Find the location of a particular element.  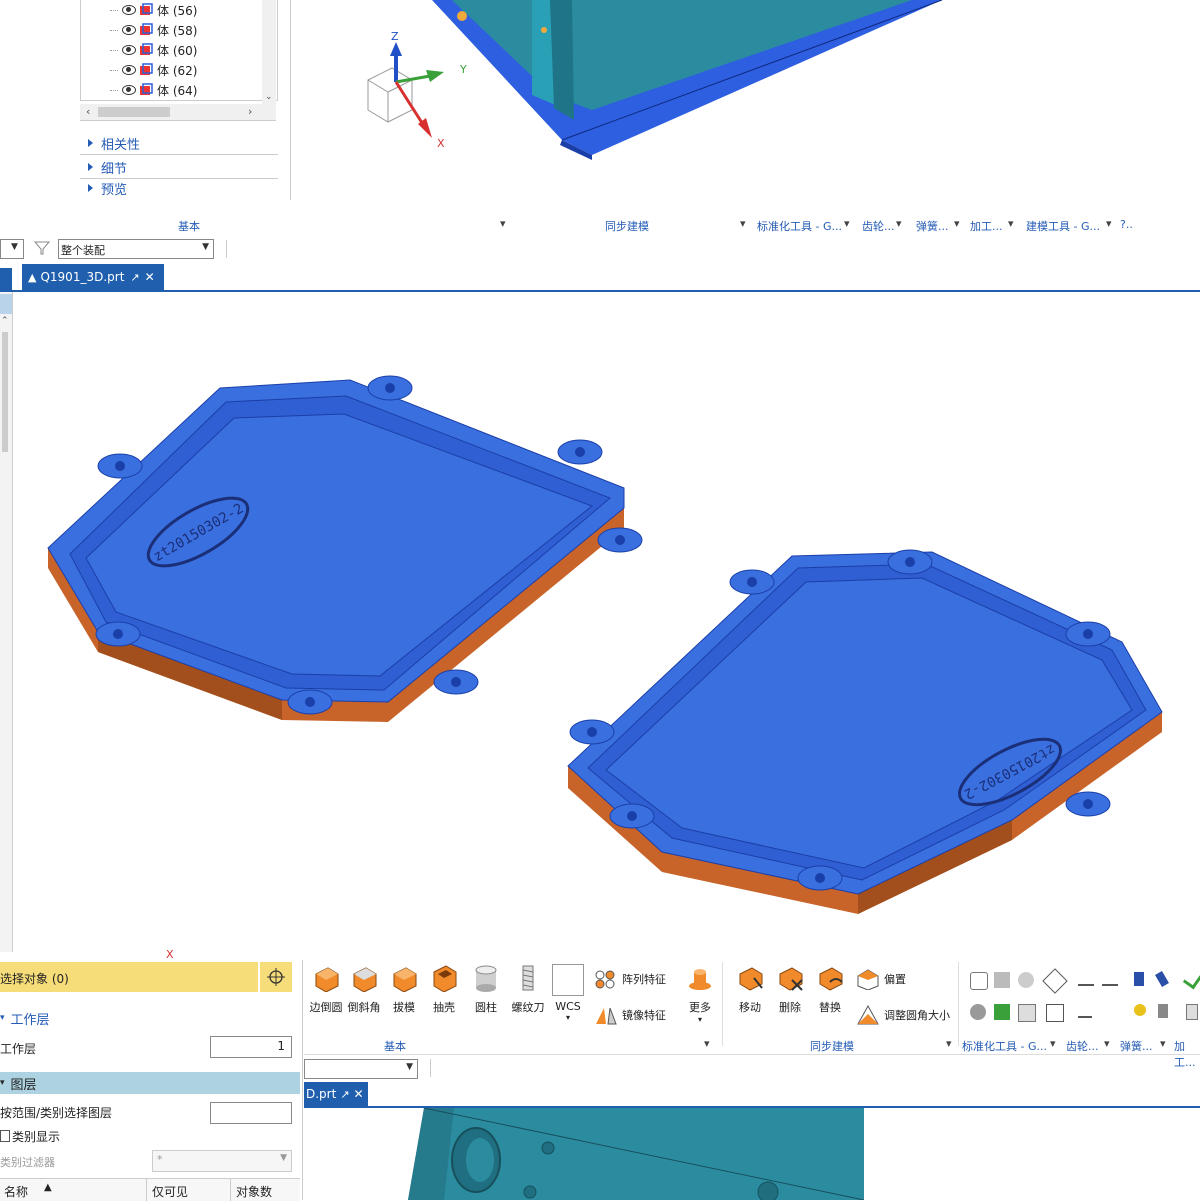

resize-blend-button: 调整圆角大小 is located at coordinates (903, 1015).